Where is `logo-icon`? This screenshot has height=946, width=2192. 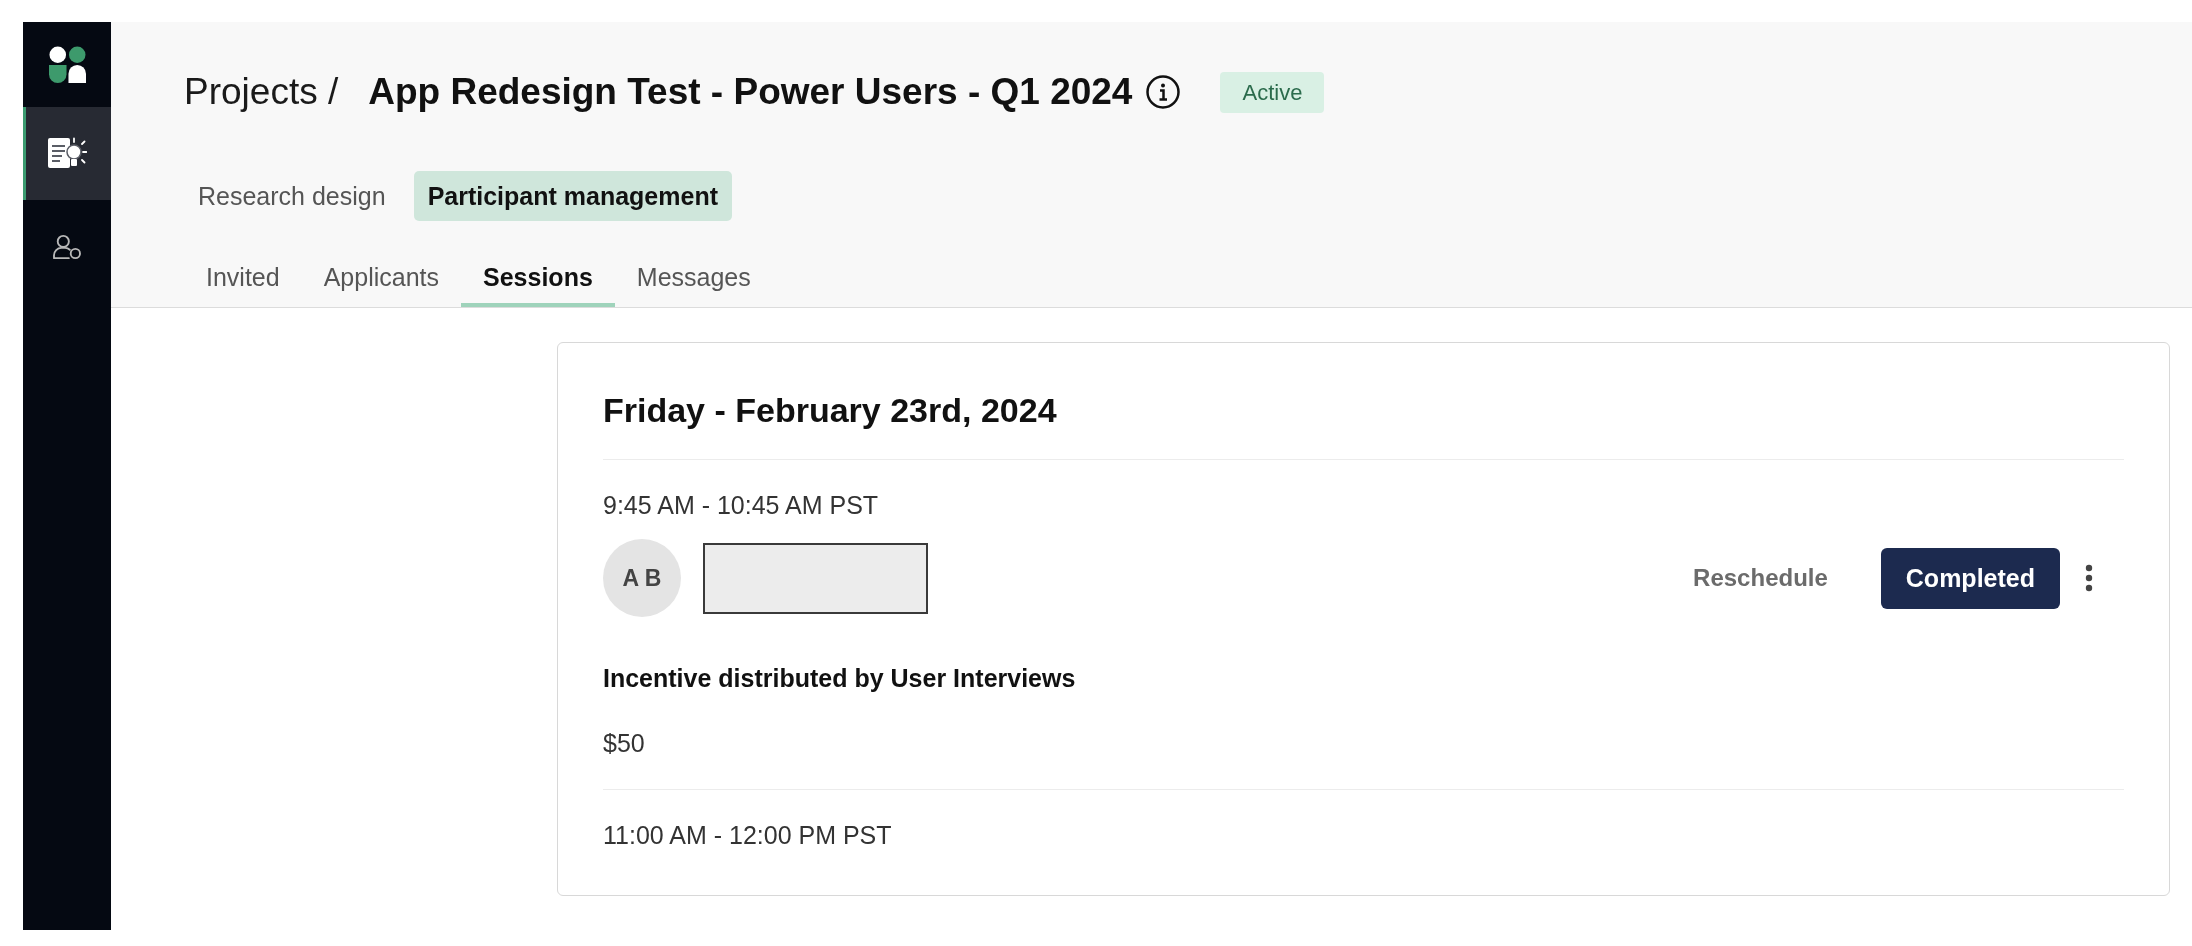
logo-icon is located at coordinates (67, 64).